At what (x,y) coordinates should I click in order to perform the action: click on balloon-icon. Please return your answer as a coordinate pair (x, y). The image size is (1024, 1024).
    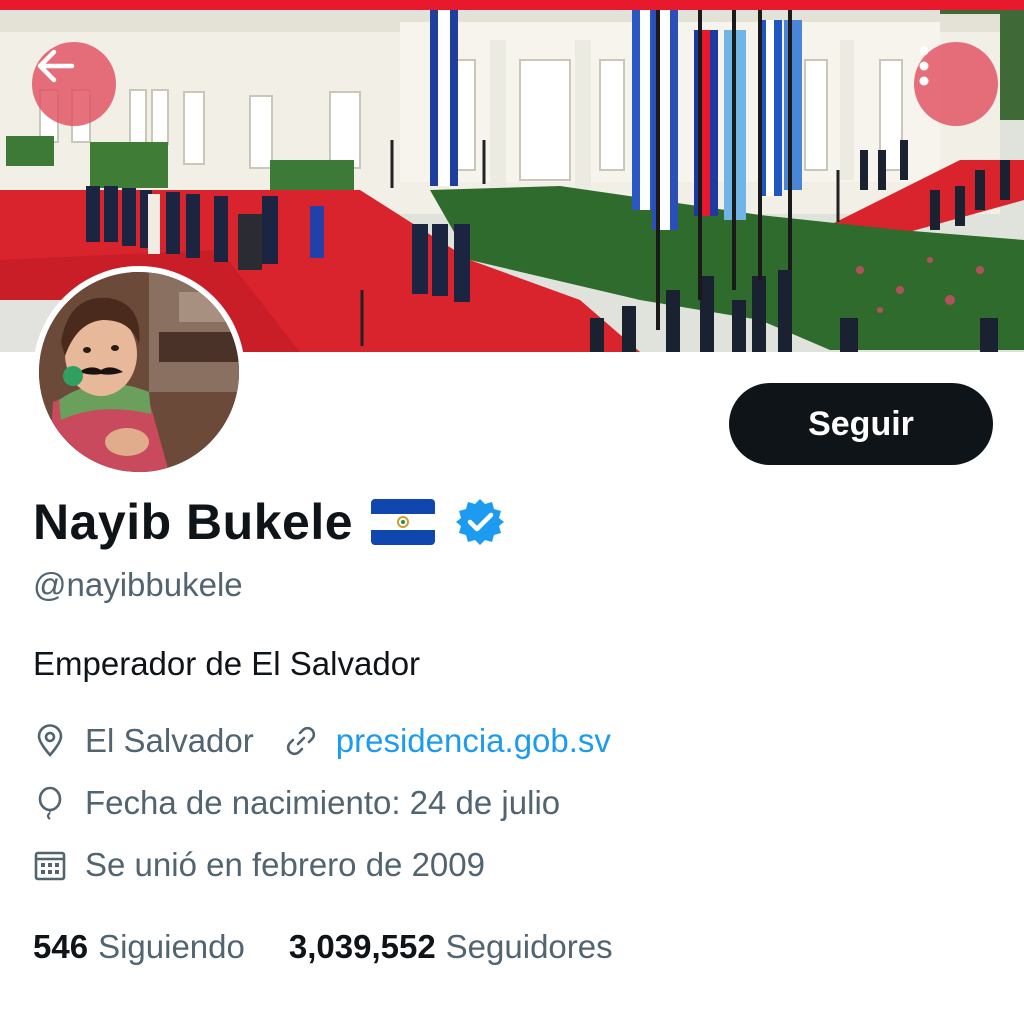
    Looking at the image, I should click on (50, 803).